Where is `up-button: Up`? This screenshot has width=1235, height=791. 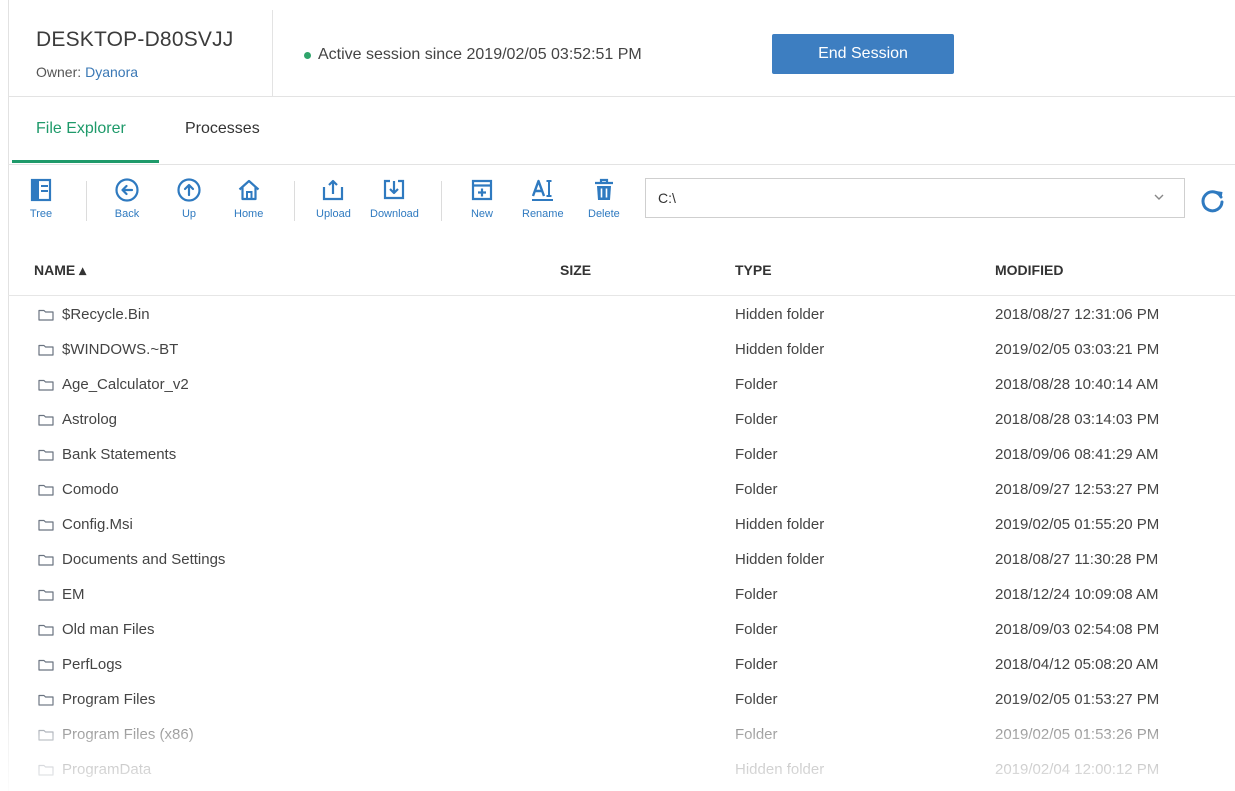
up-button: Up is located at coordinates (189, 198).